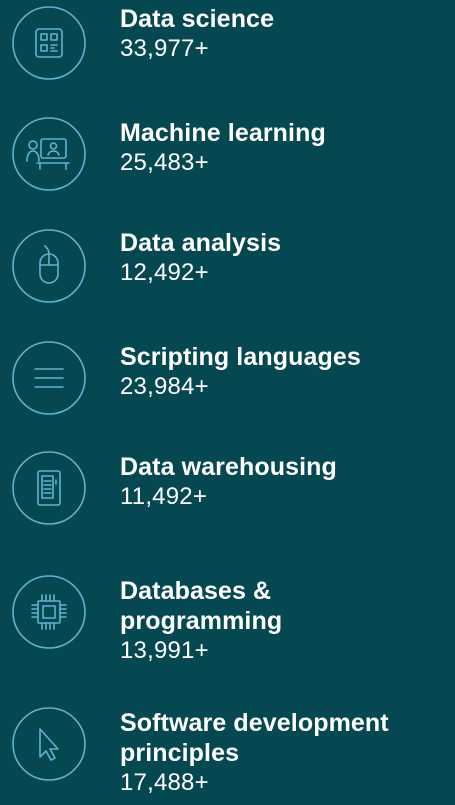 This screenshot has height=805, width=455. I want to click on skill-count: 17,488+, so click(164, 782).